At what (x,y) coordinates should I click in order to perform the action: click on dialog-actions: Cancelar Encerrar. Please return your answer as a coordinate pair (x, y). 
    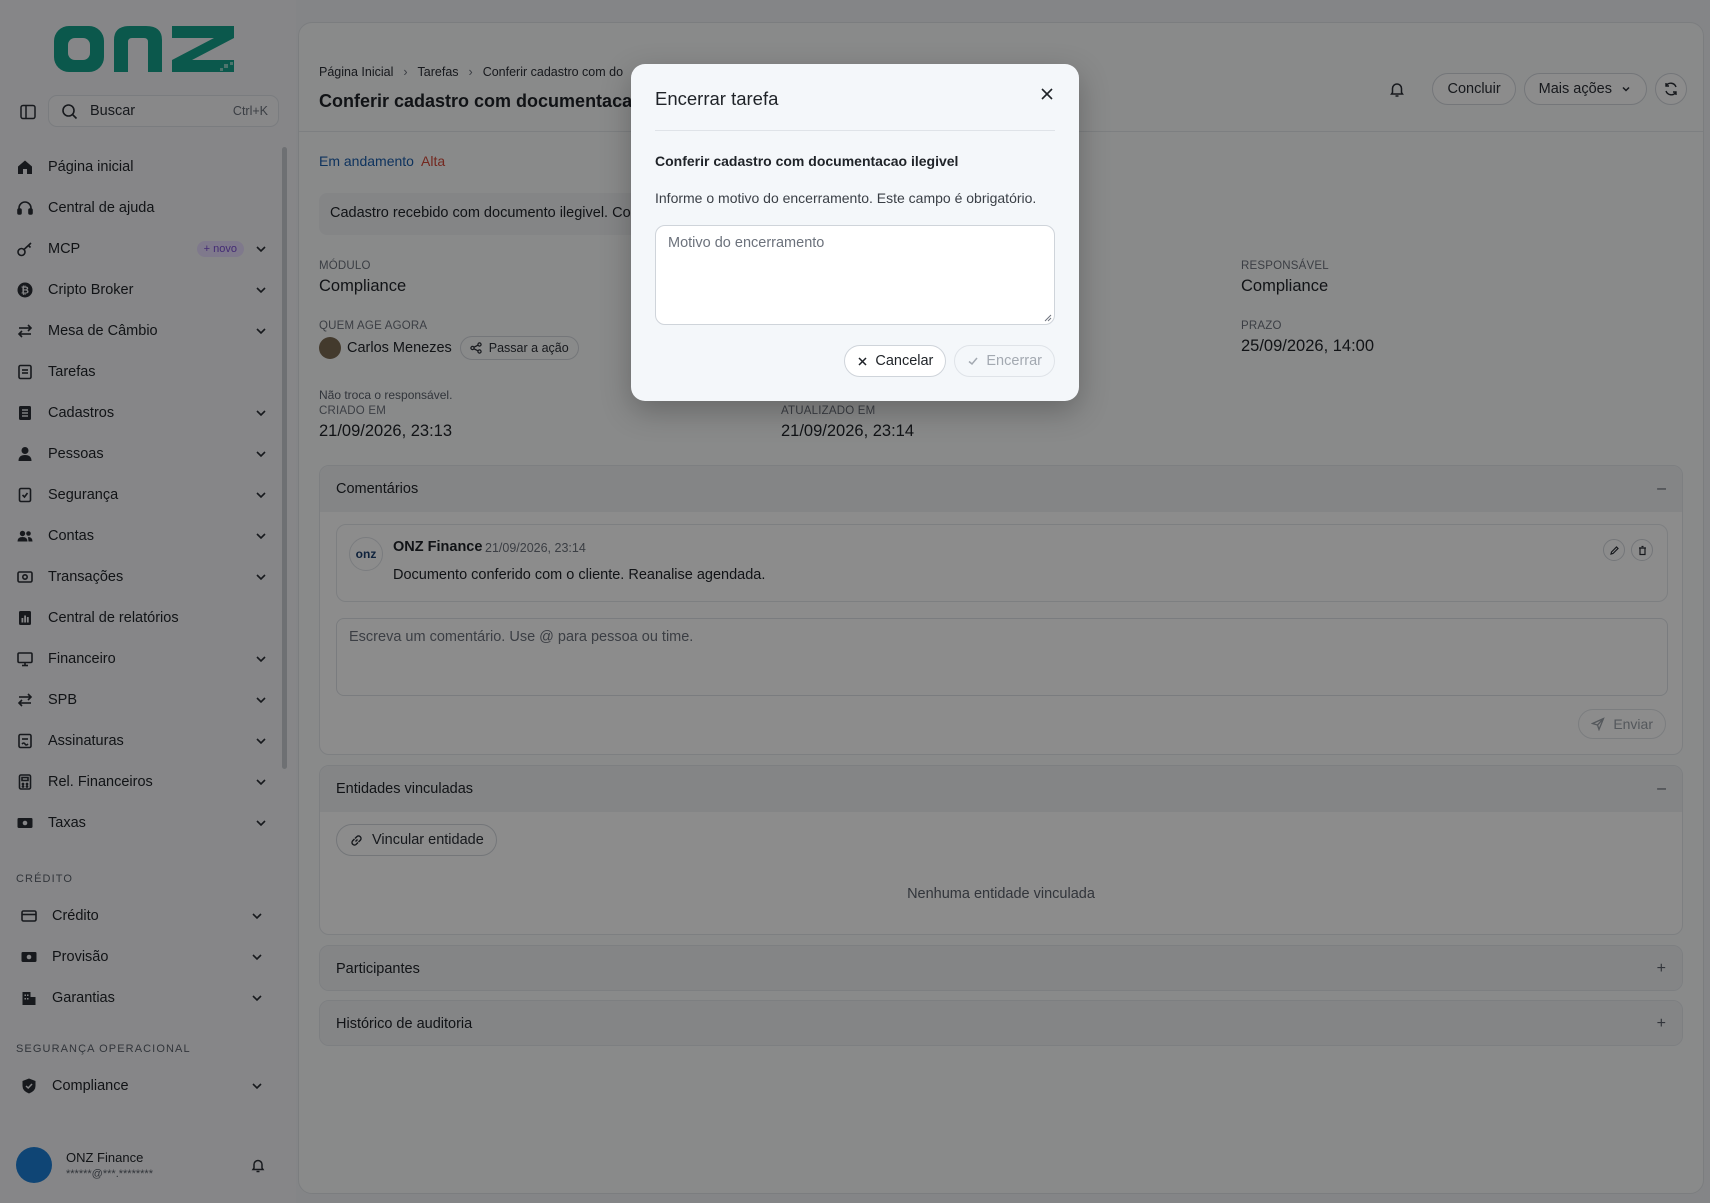
    Looking at the image, I should click on (945, 361).